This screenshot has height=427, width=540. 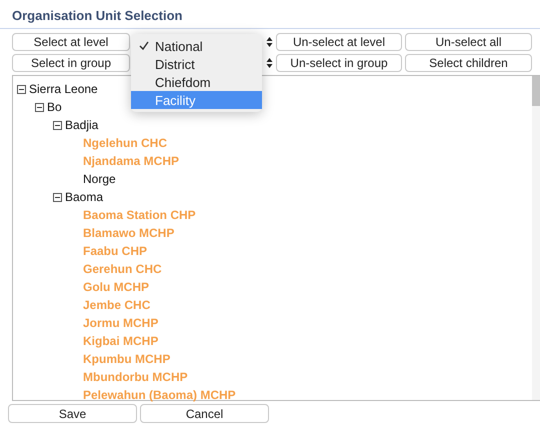 I want to click on tree-item: Bo, so click(x=54, y=107).